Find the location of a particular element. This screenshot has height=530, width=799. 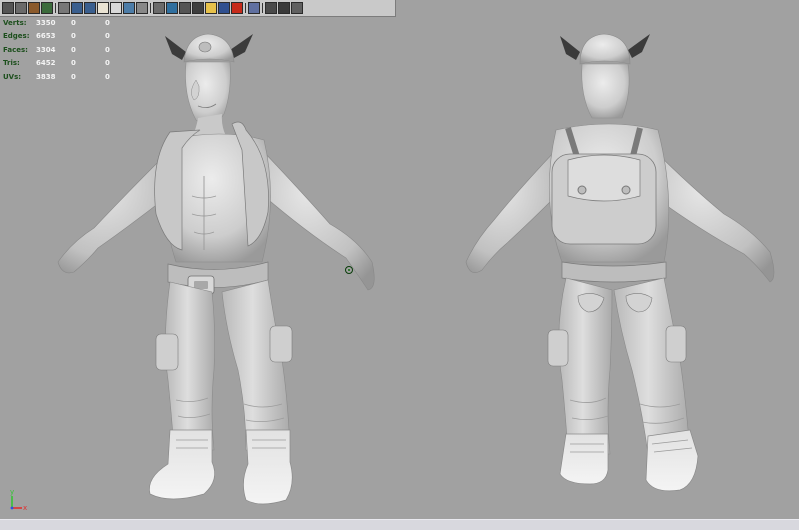

back-left-cargo-pocket is located at coordinates (558, 348).